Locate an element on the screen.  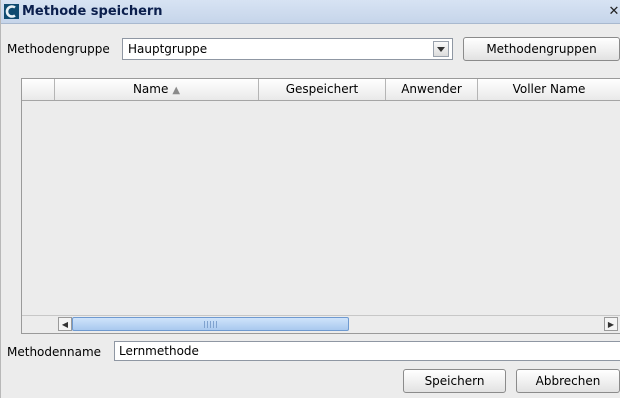
column-header-select is located at coordinates (38, 89).